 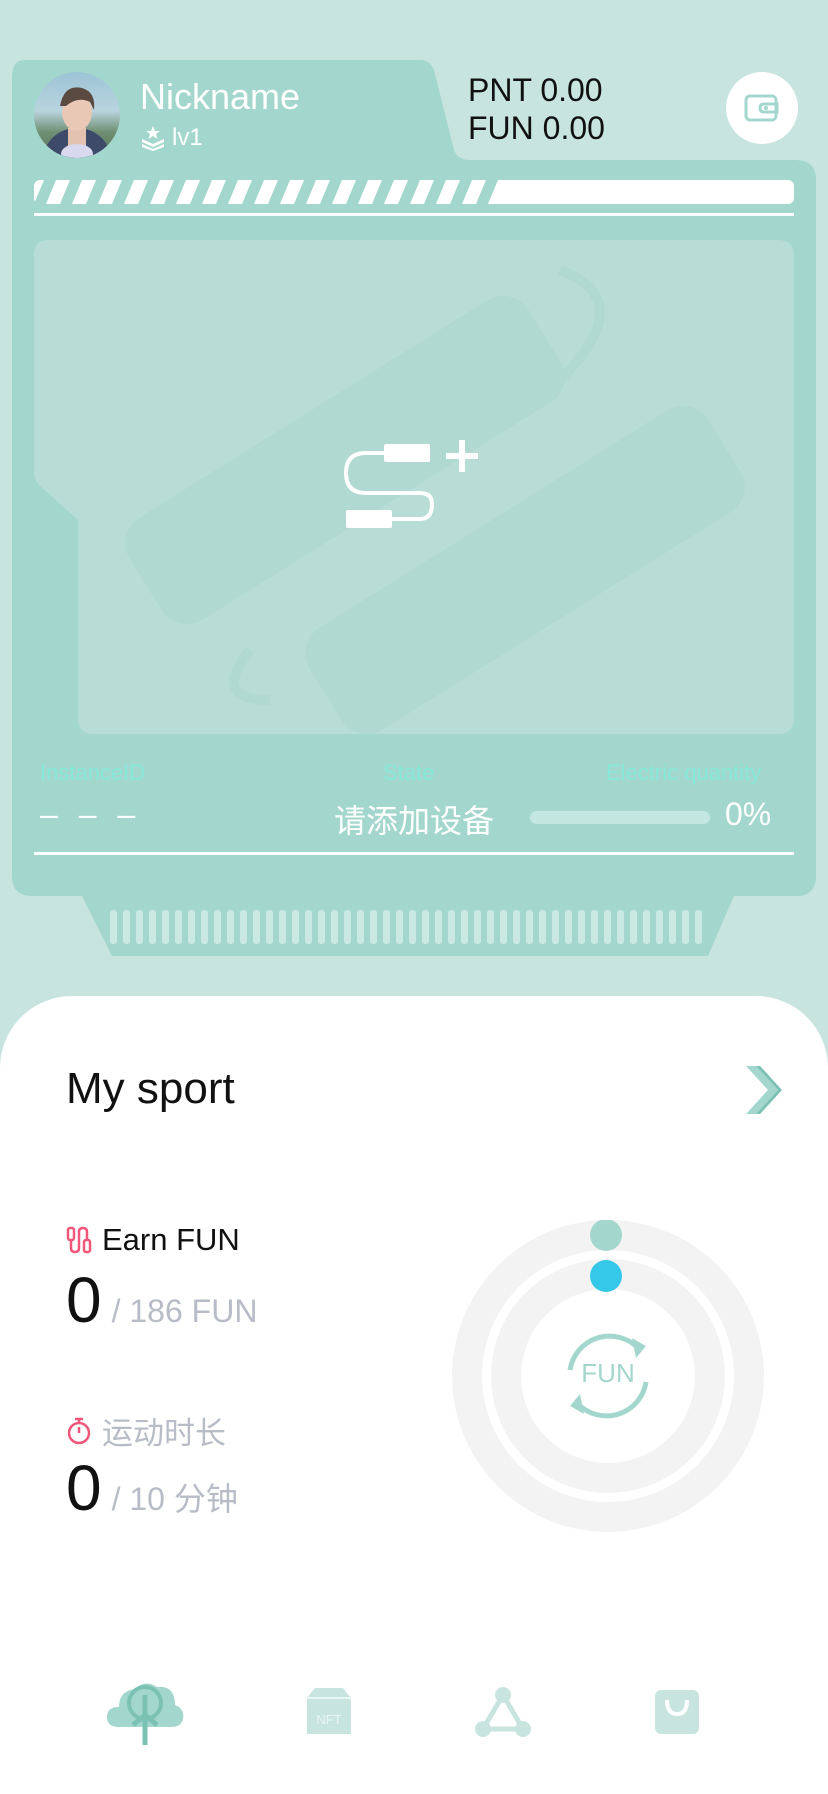 I want to click on electric-quantity-value: 0%, so click(x=748, y=814).